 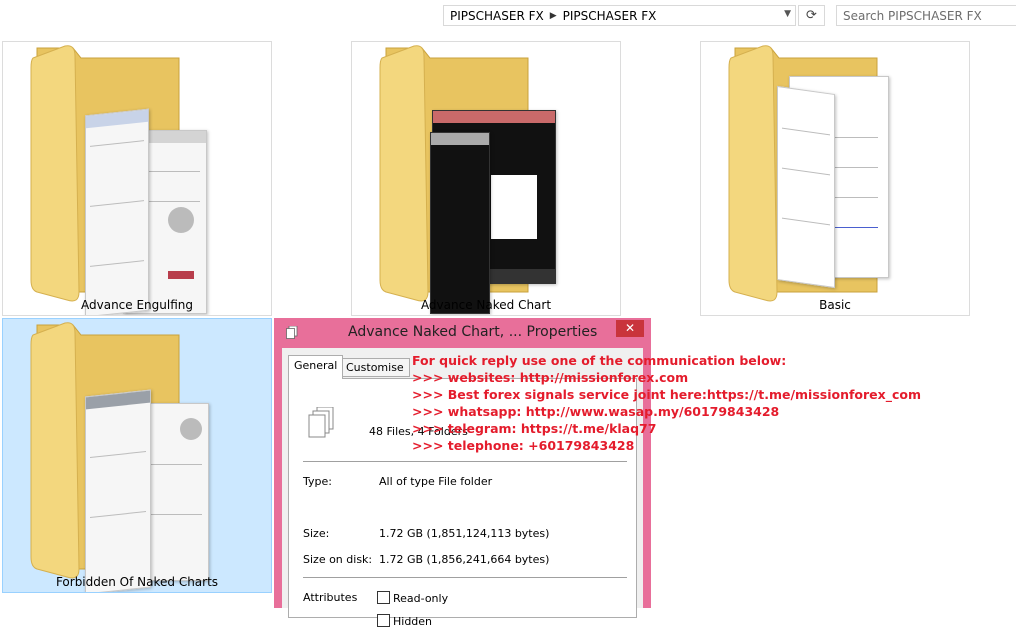 What do you see at coordinates (317, 481) in the screenshot?
I see `type-label: Type:` at bounding box center [317, 481].